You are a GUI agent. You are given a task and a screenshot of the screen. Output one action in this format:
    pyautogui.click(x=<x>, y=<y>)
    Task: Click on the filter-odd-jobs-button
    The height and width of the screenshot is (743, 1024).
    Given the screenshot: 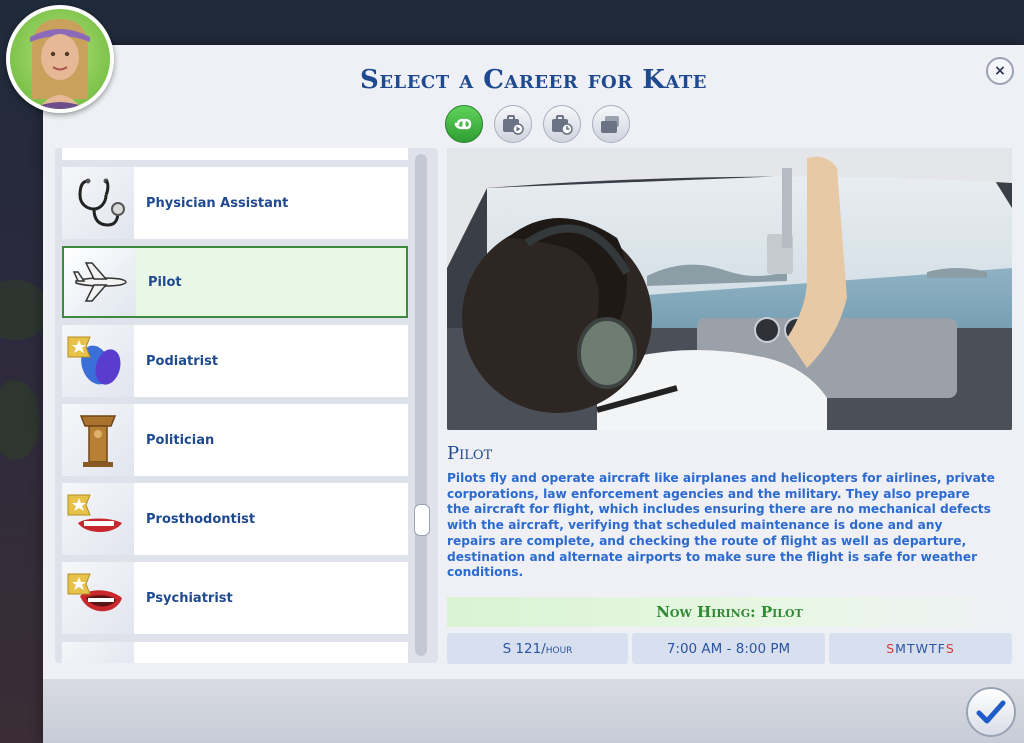 What is the action you would take?
    pyautogui.click(x=611, y=124)
    